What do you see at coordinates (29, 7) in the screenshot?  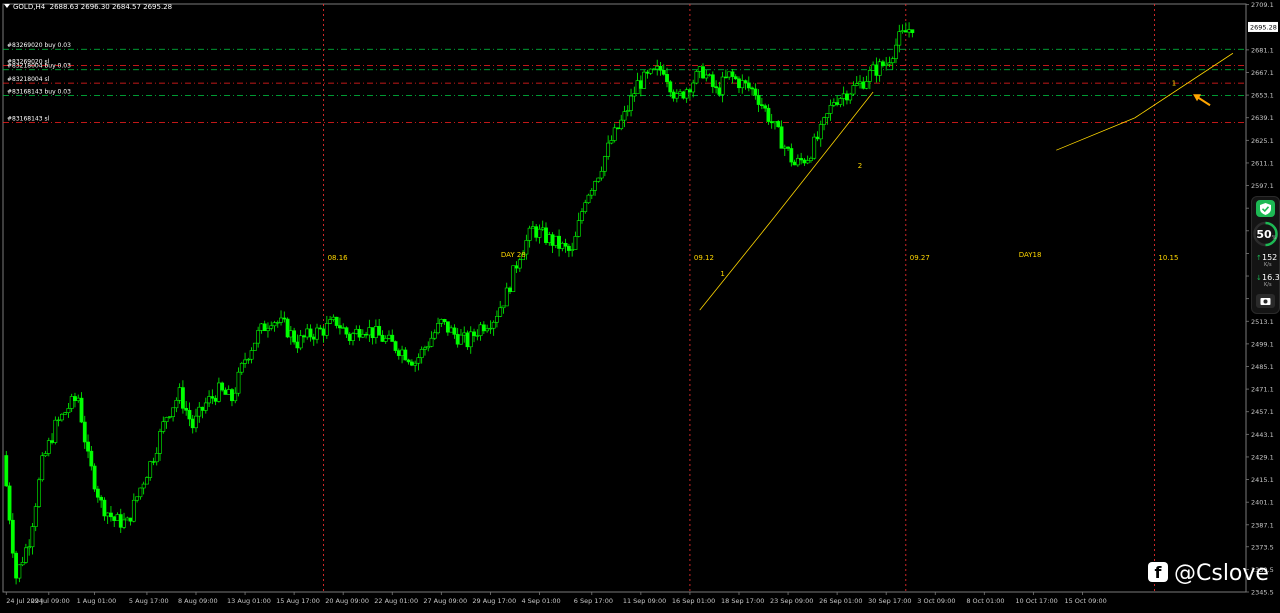 I see `symbol-label: GOLD,H4` at bounding box center [29, 7].